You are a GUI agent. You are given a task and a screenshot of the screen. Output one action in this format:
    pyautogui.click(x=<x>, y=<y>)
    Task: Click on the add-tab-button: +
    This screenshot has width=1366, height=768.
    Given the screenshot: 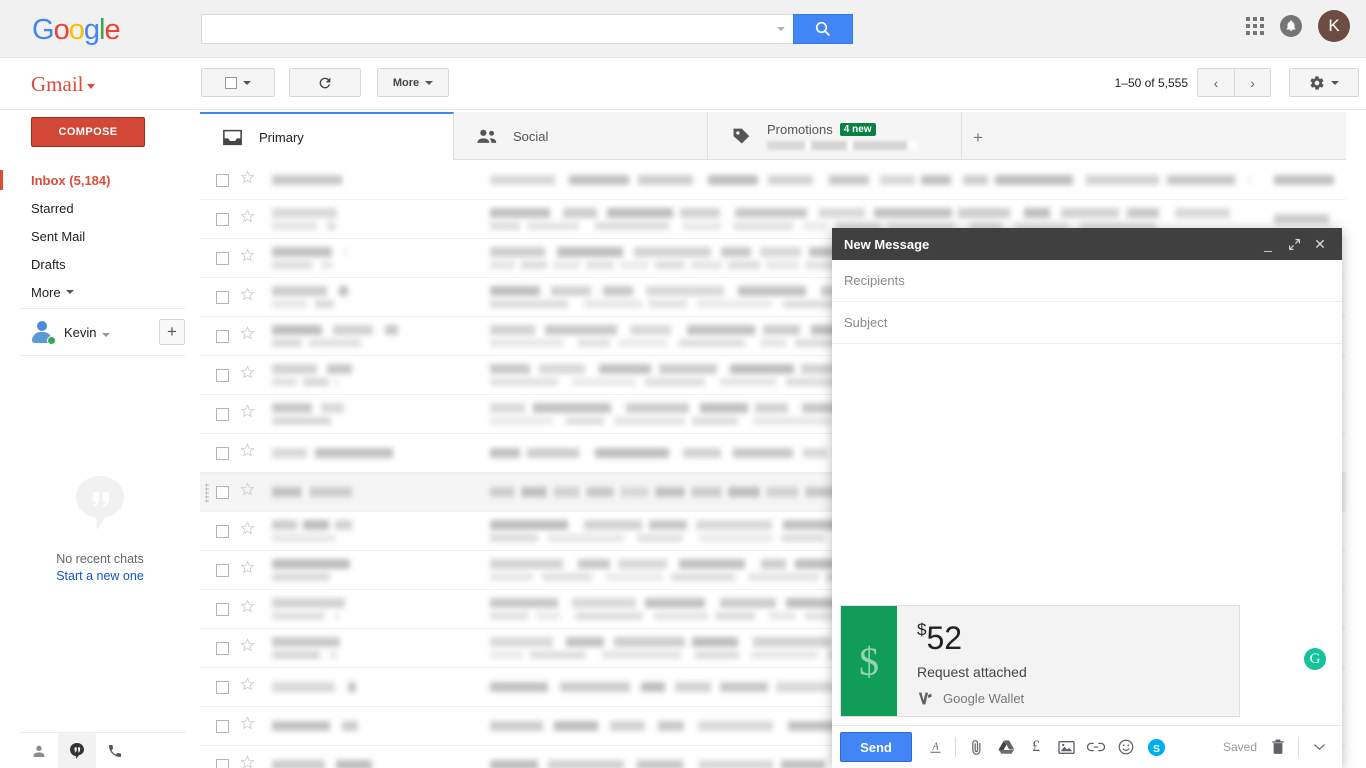 What is the action you would take?
    pyautogui.click(x=978, y=138)
    